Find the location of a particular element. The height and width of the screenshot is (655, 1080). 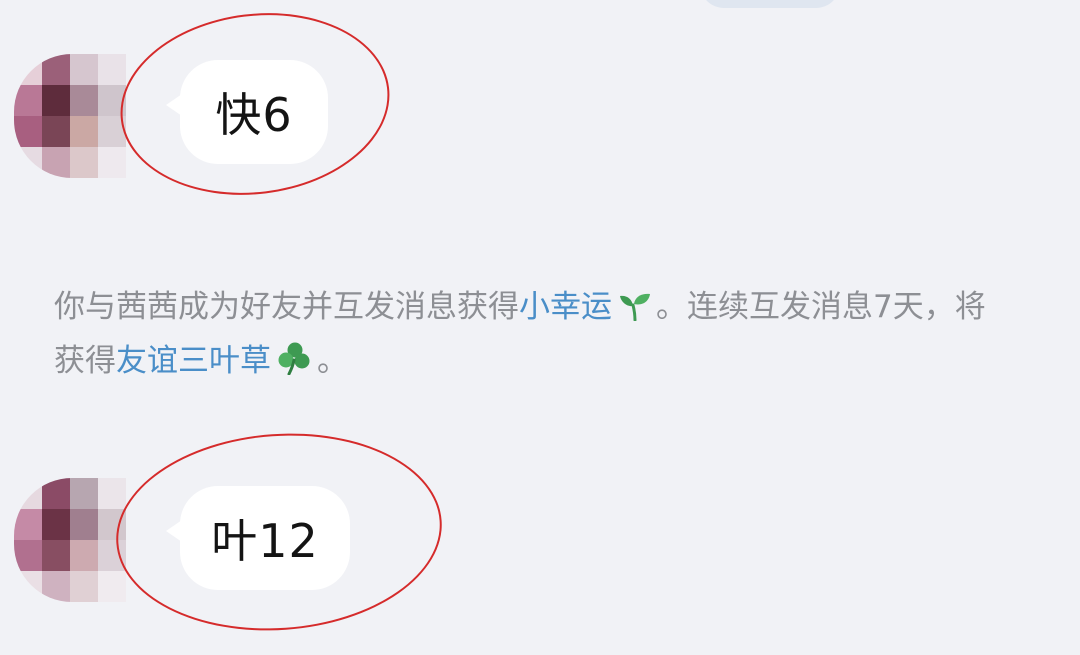

message-bubble: 叶12 is located at coordinates (258, 538).